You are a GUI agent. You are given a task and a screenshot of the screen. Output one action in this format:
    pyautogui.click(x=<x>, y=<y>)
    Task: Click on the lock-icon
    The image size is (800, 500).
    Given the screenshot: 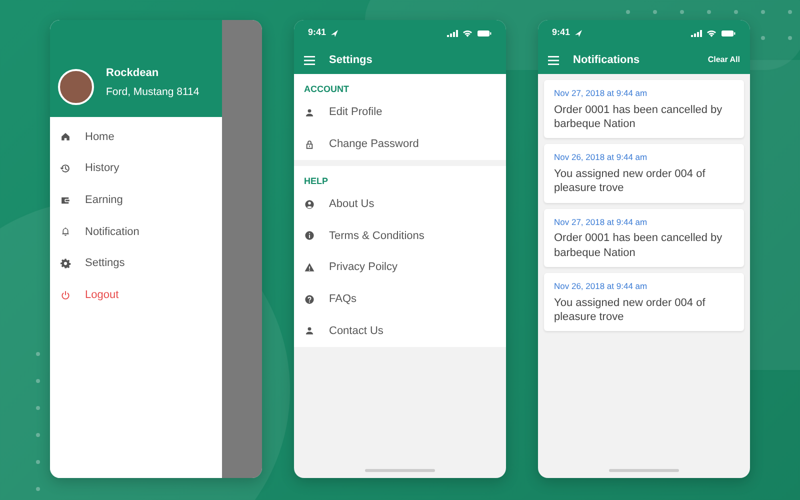 What is the action you would take?
    pyautogui.click(x=309, y=144)
    